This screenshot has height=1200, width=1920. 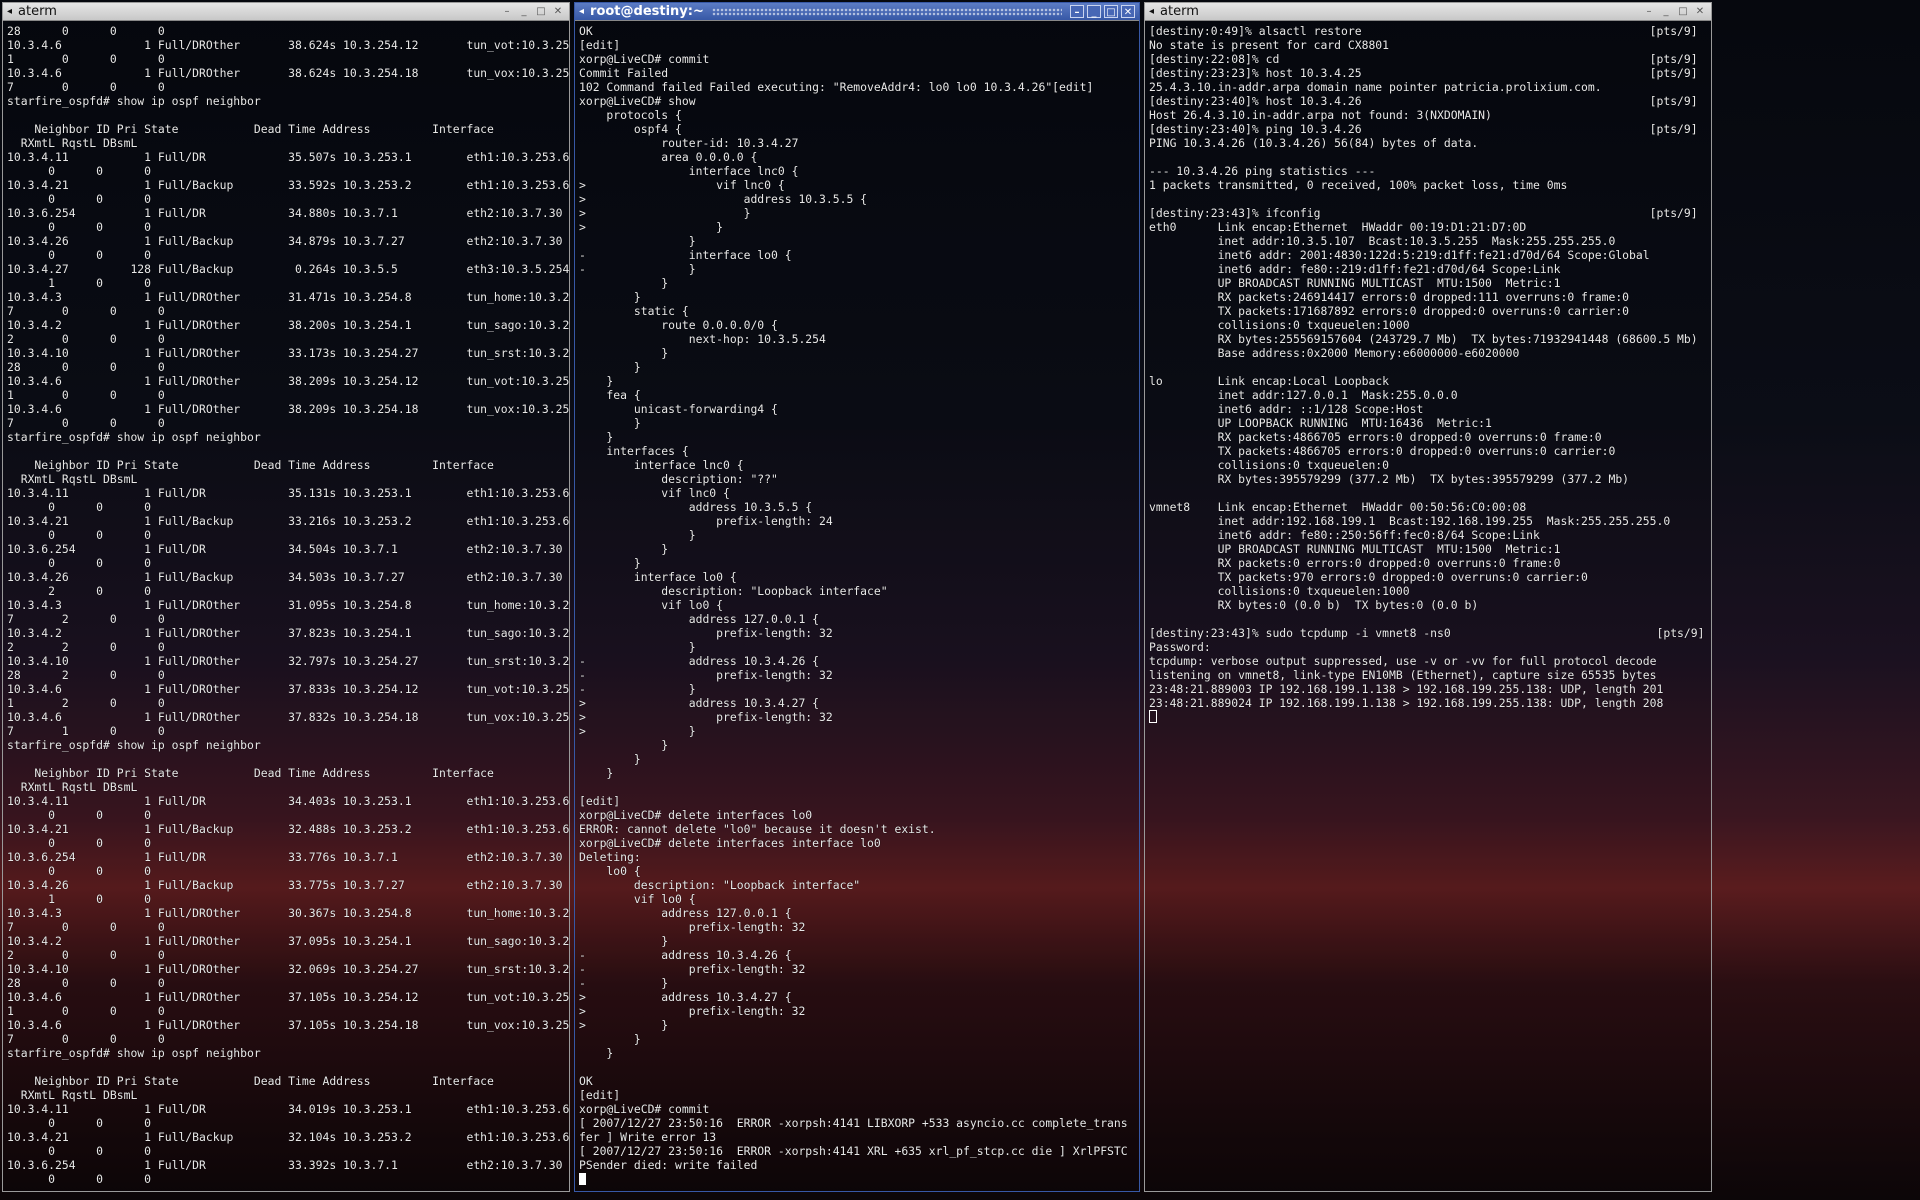 I want to click on right-terminal-title: aterm, so click(x=1179, y=11).